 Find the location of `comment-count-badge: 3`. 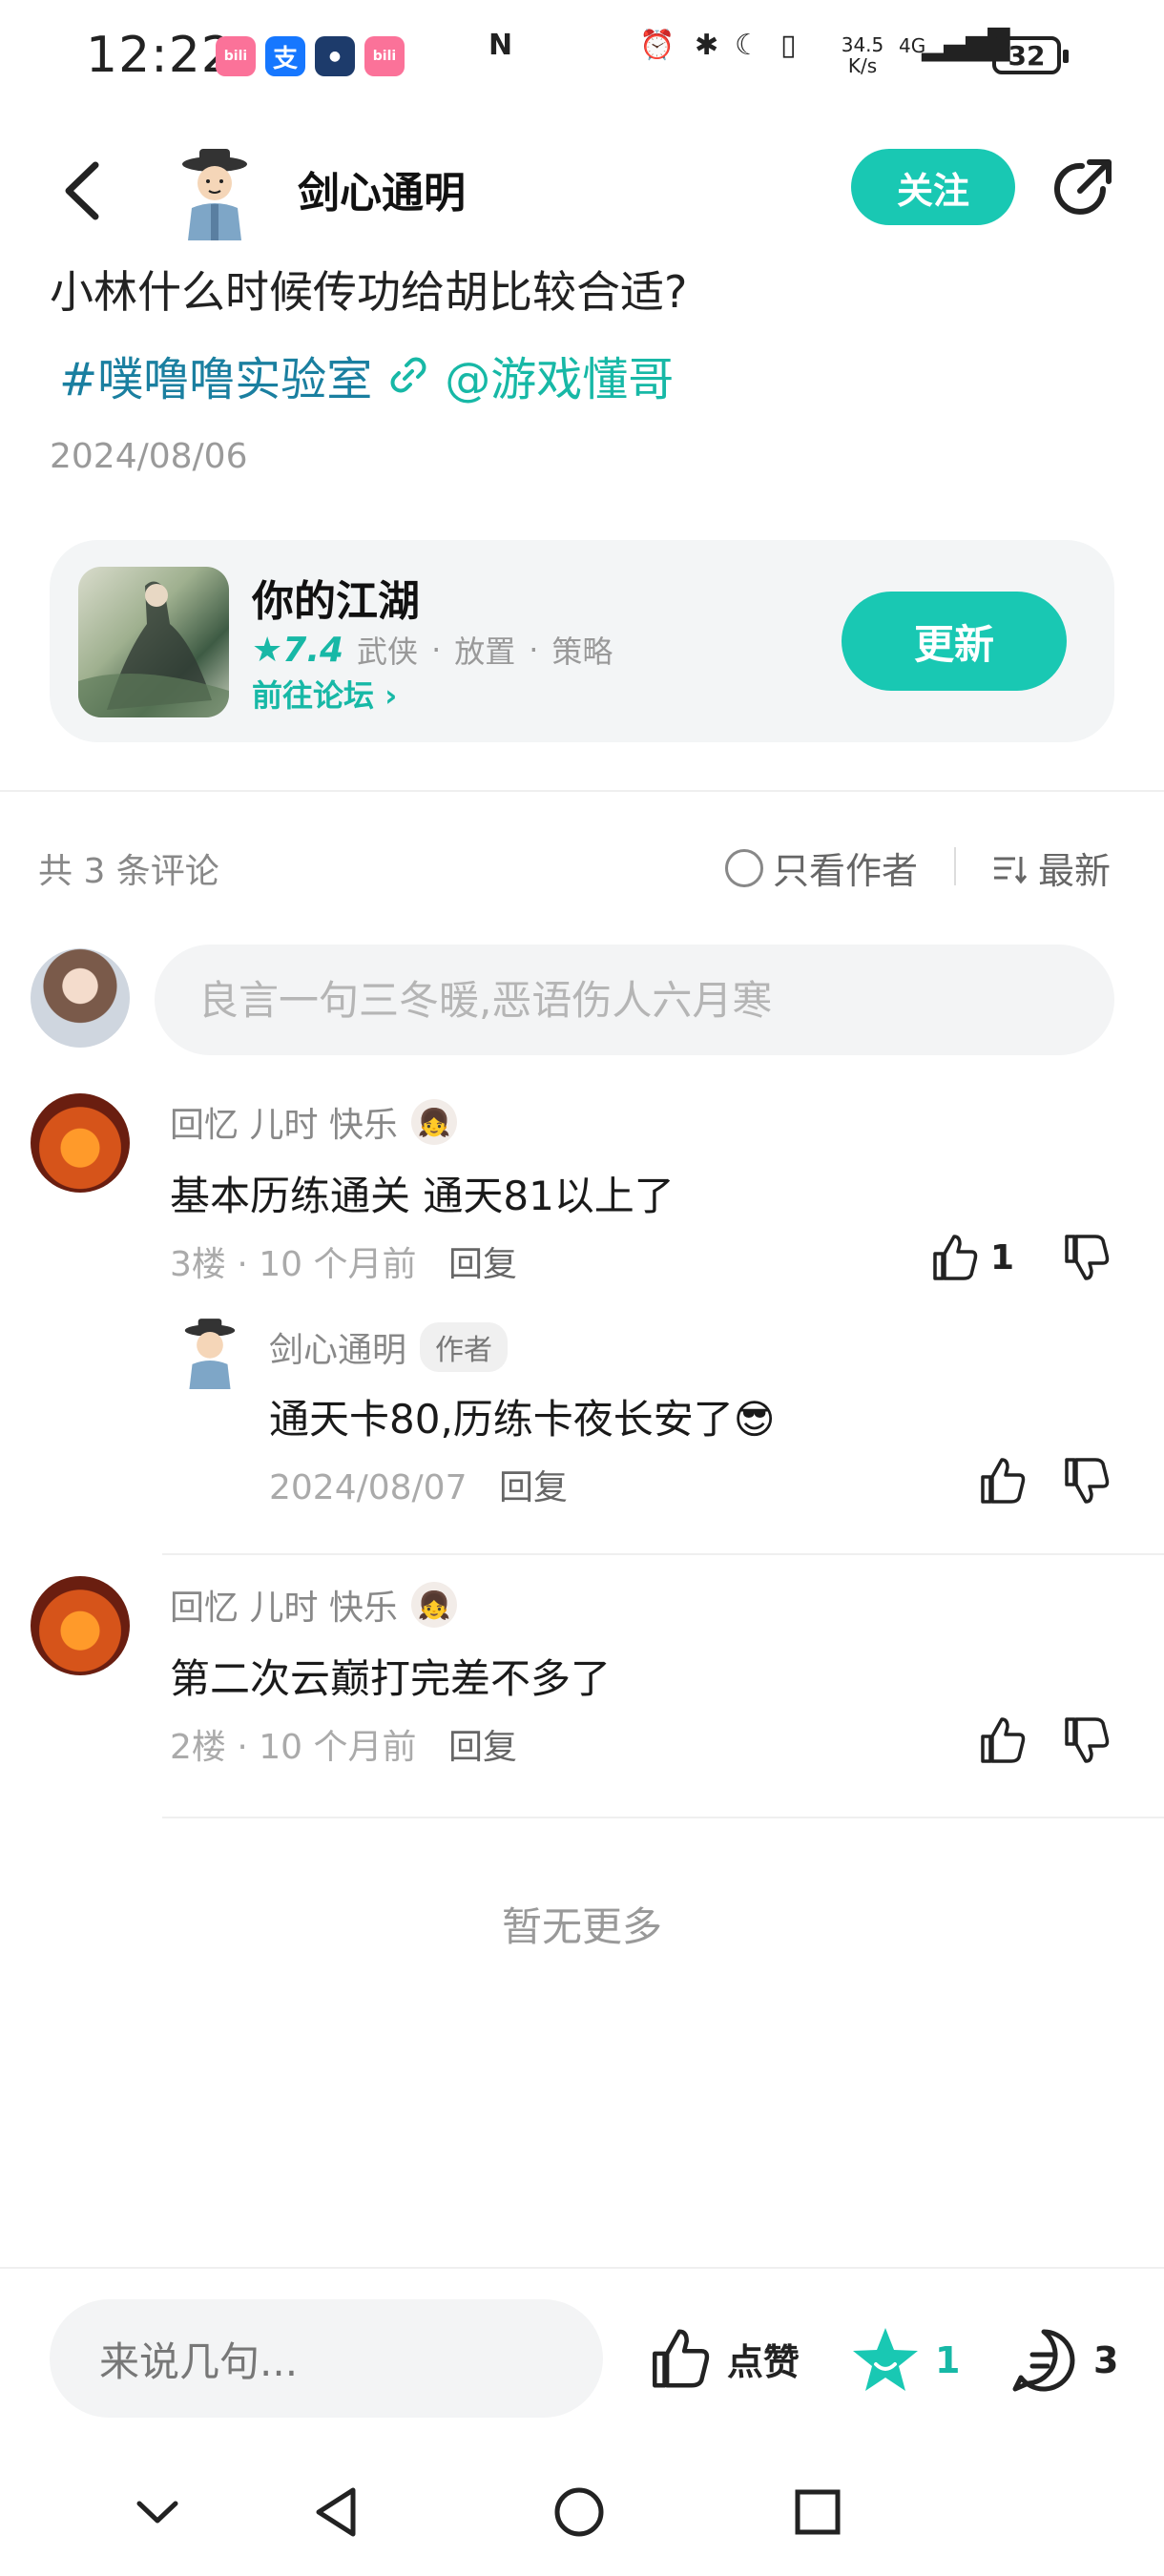

comment-count-badge: 3 is located at coordinates (1106, 2360).